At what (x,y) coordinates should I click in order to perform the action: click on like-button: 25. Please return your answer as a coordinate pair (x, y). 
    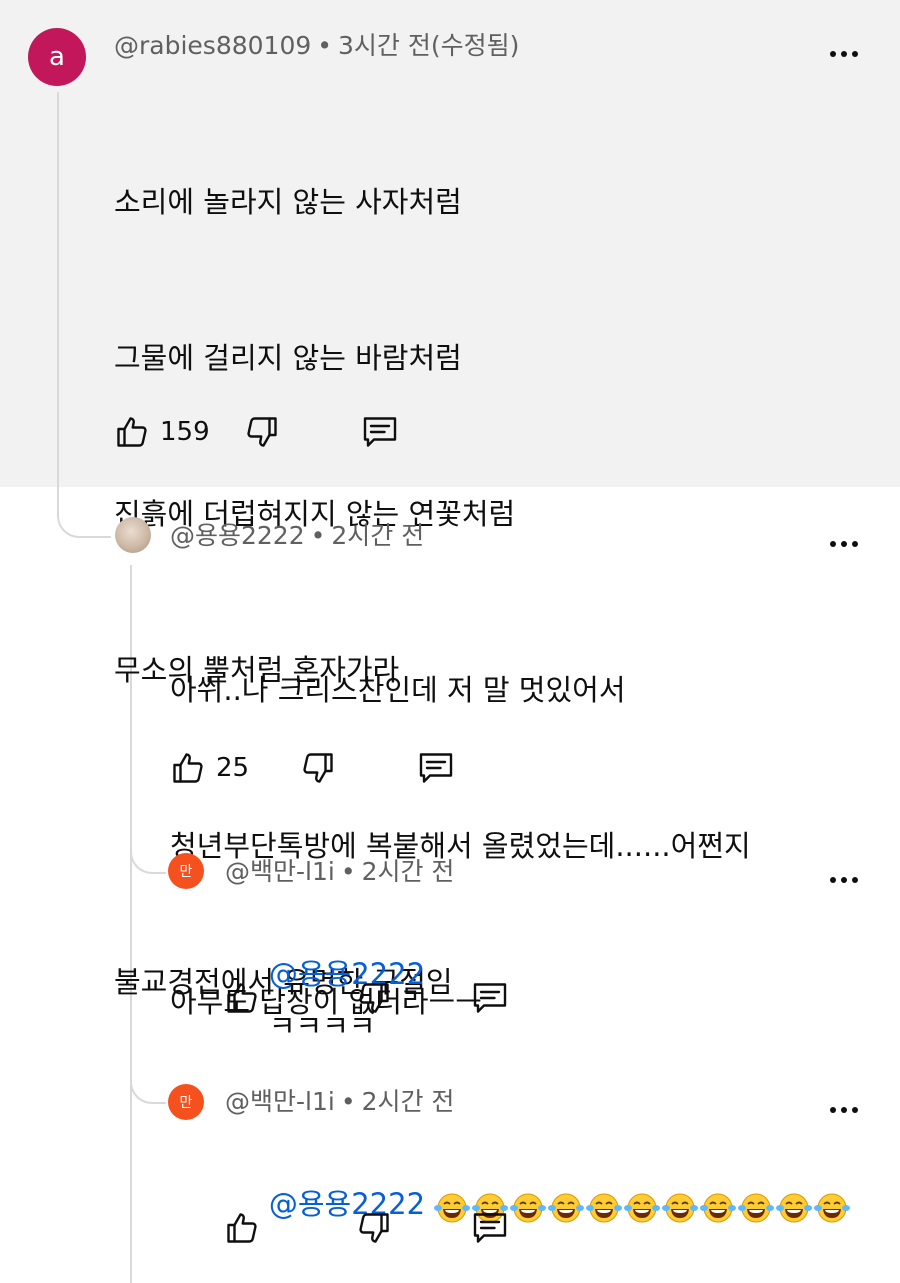
    Looking at the image, I should click on (209, 768).